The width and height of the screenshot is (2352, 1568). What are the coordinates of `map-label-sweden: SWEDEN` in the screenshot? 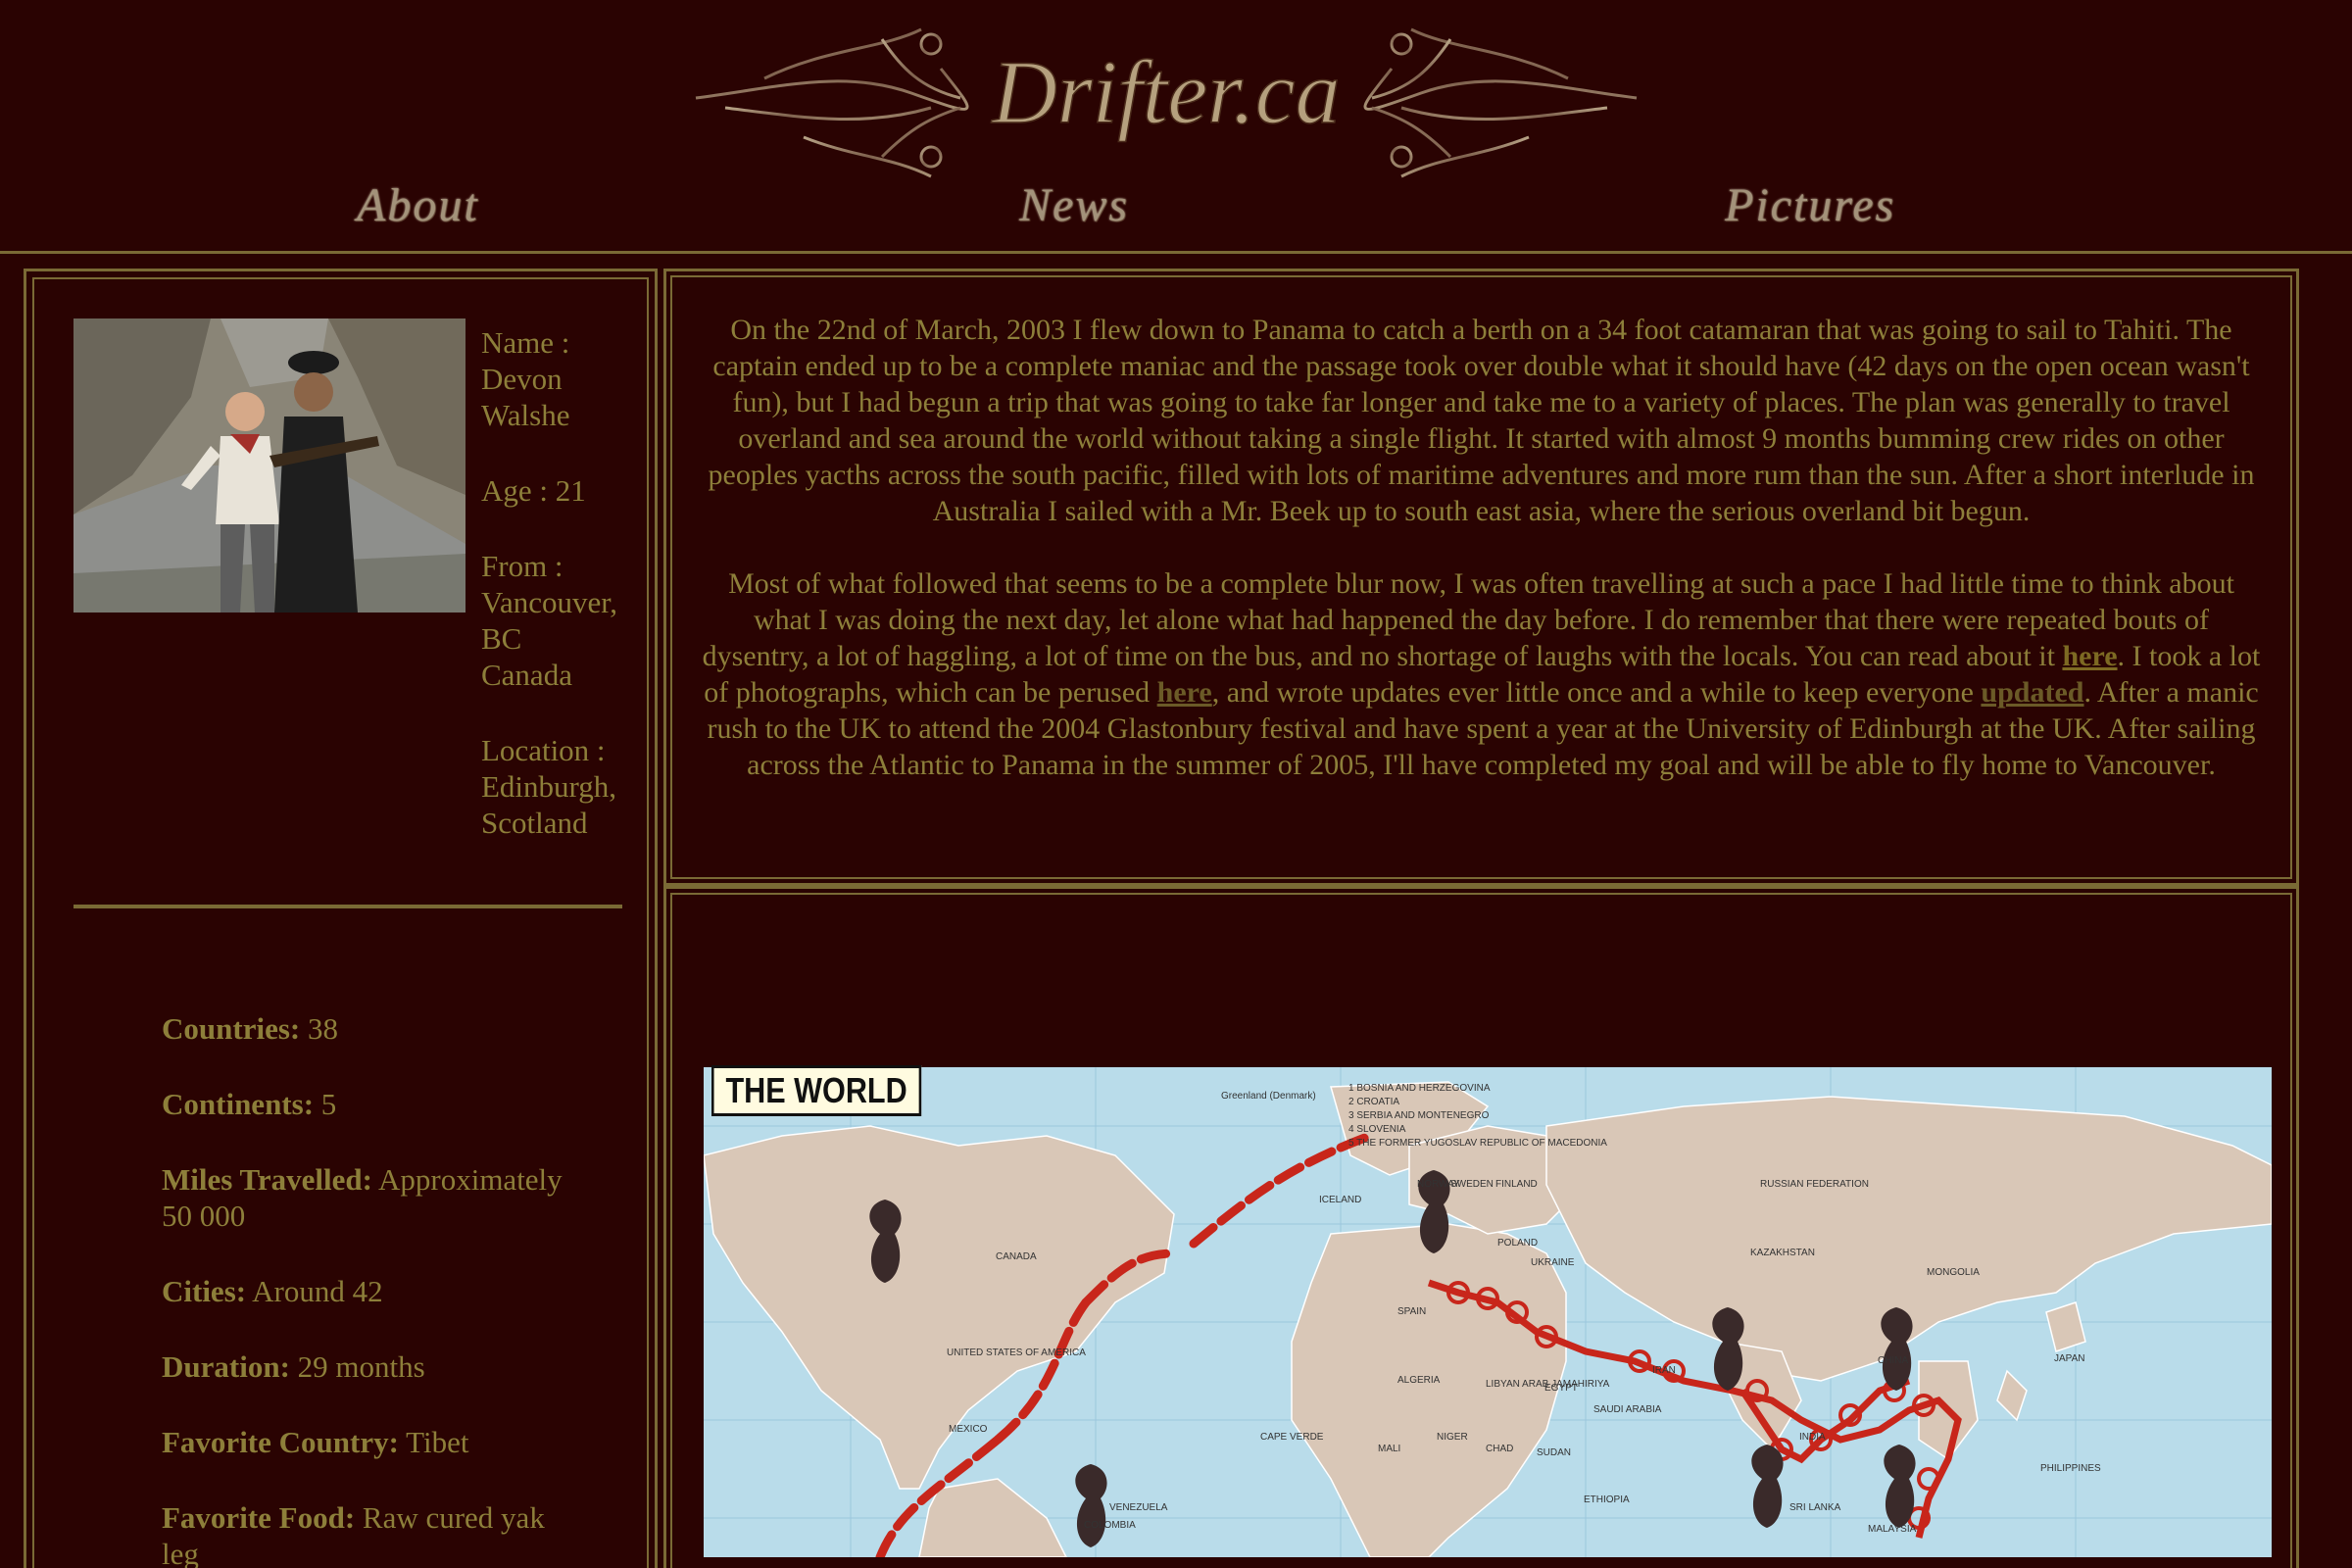 It's located at (1472, 1184).